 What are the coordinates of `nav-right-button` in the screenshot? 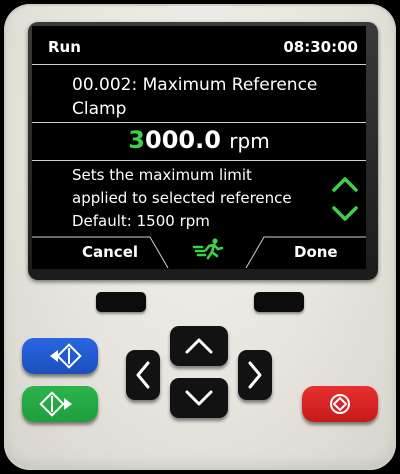 It's located at (255, 375).